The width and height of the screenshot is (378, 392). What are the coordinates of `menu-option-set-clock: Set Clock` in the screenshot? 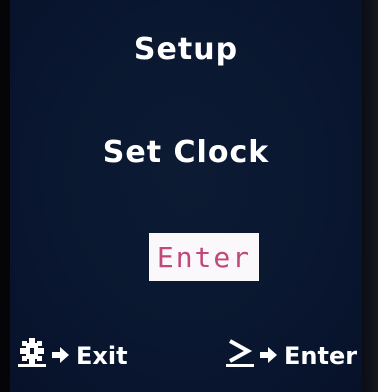 It's located at (186, 152).